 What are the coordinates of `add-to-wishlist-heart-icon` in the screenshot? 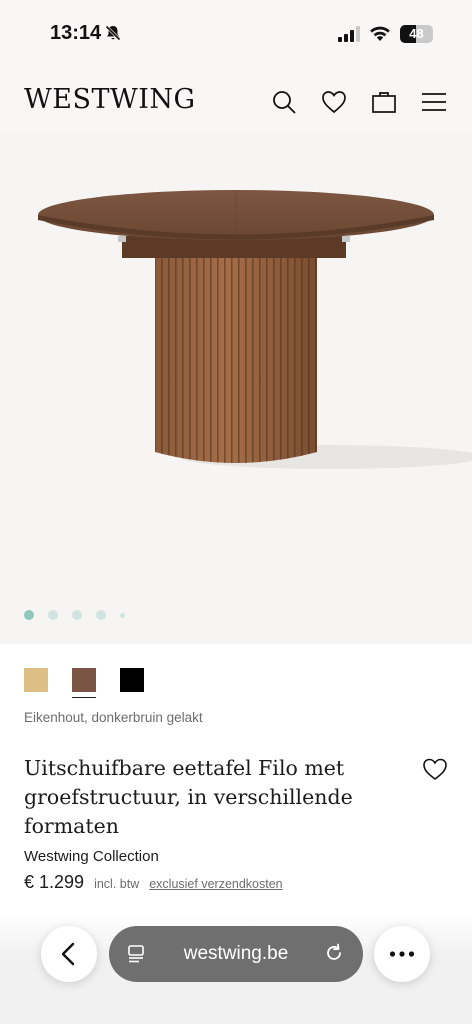 It's located at (435, 769).